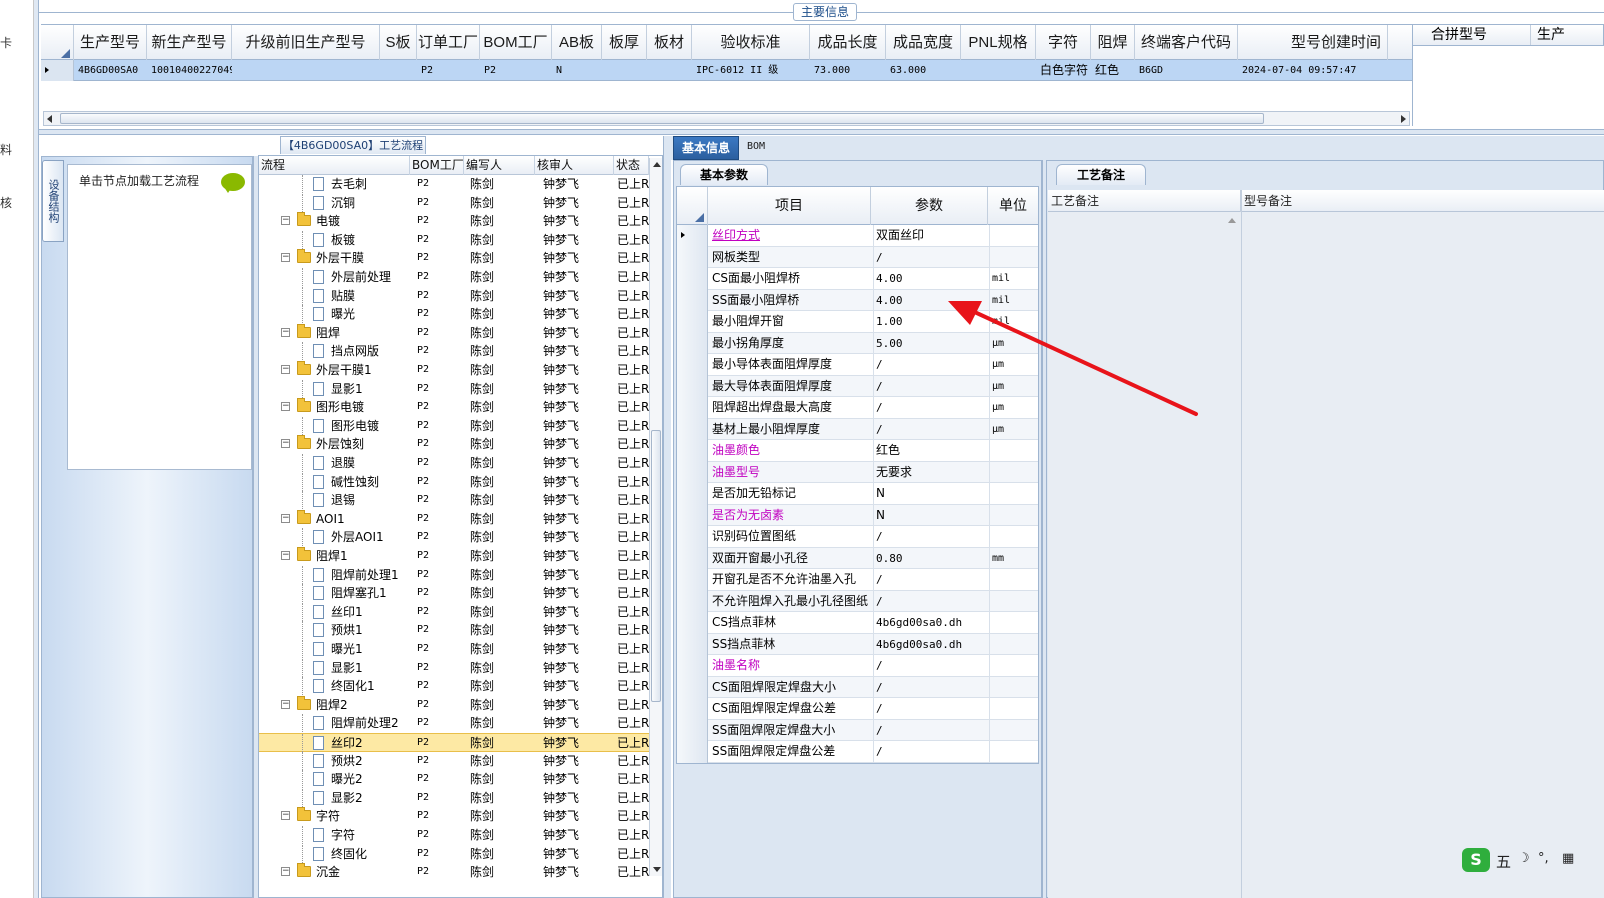 Image resolution: width=1604 pixels, height=898 pixels. I want to click on ime-moon-icon: ☽, so click(1524, 858).